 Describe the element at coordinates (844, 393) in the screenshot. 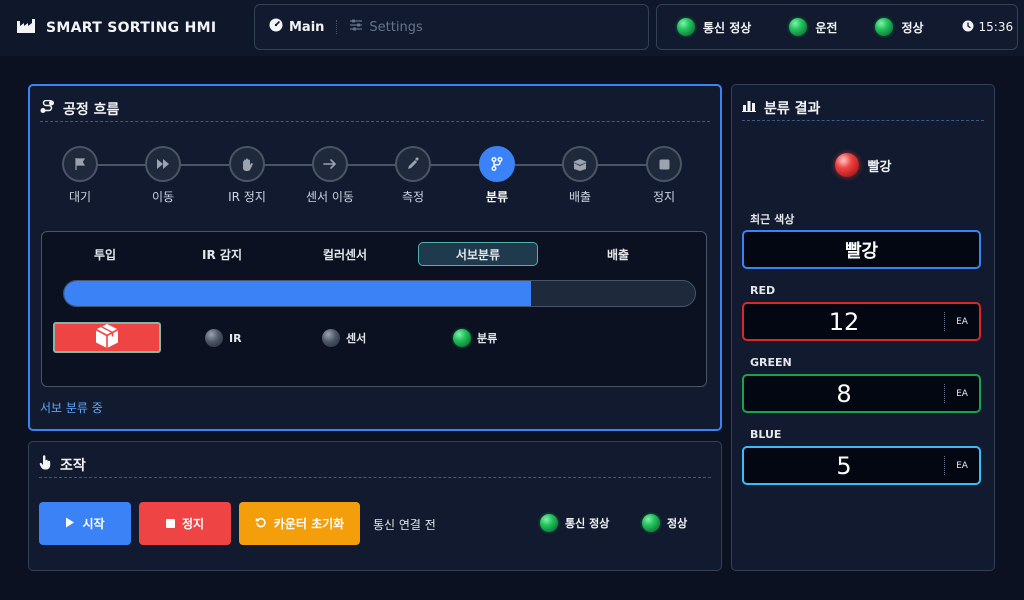

I see `green-count: 8` at that location.